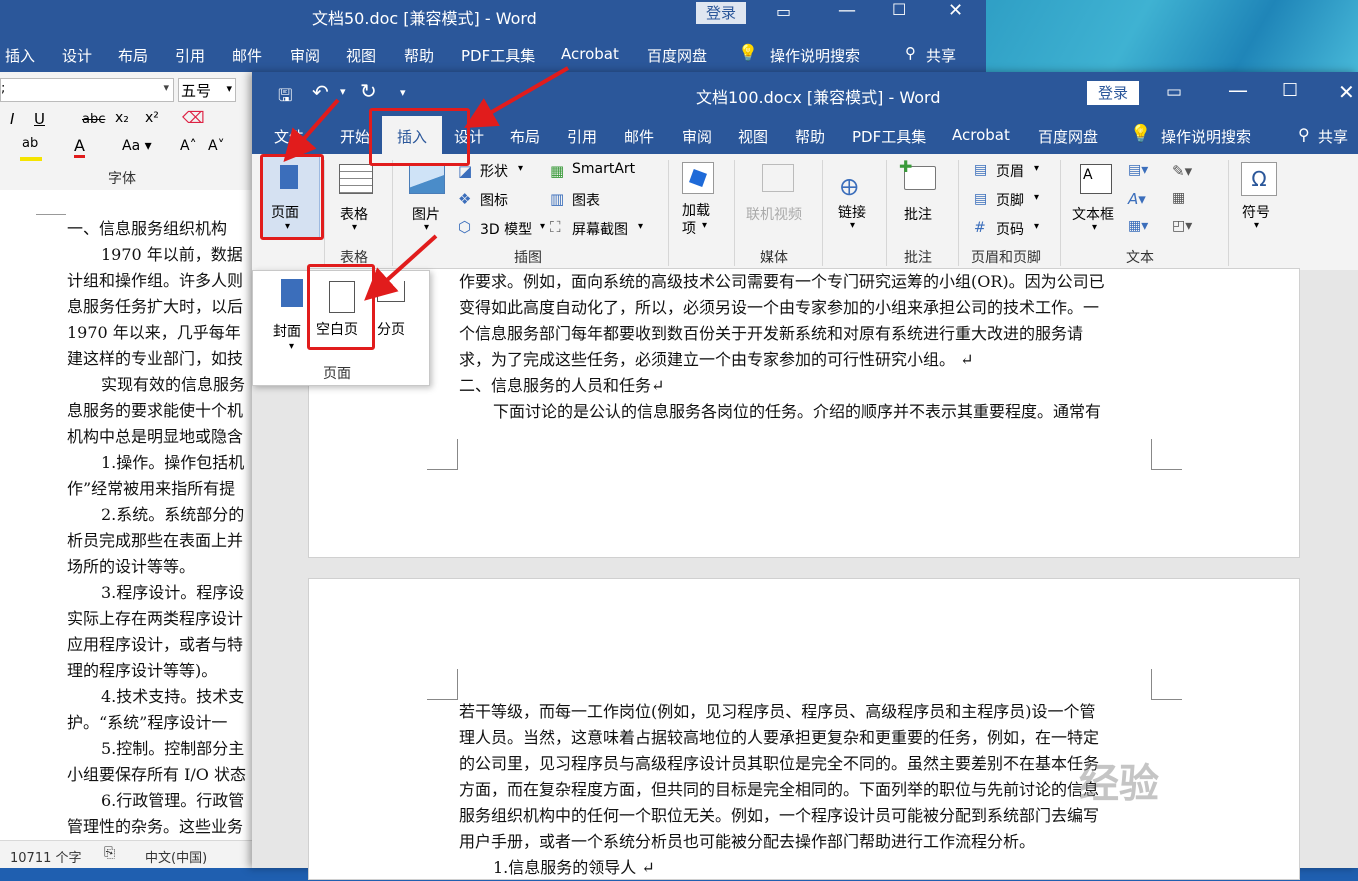 This screenshot has height=881, width=1358. I want to click on annotation-arrows, so click(426, 183).